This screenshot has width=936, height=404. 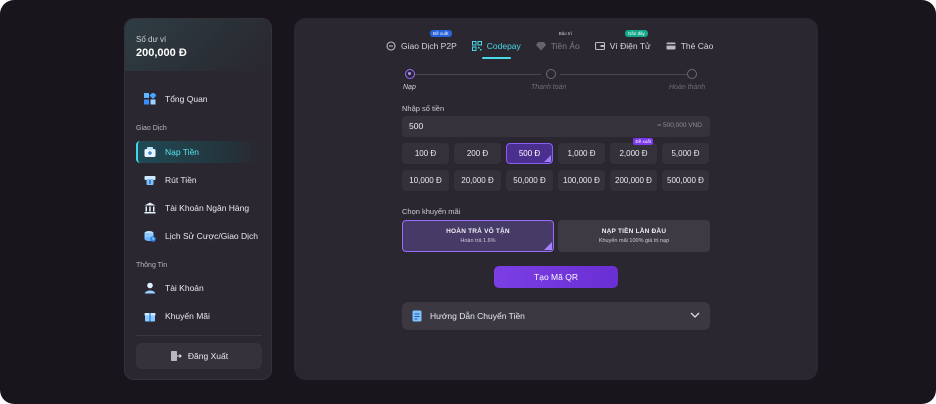 What do you see at coordinates (152, 265) in the screenshot?
I see `section-label-info: Thông Tin` at bounding box center [152, 265].